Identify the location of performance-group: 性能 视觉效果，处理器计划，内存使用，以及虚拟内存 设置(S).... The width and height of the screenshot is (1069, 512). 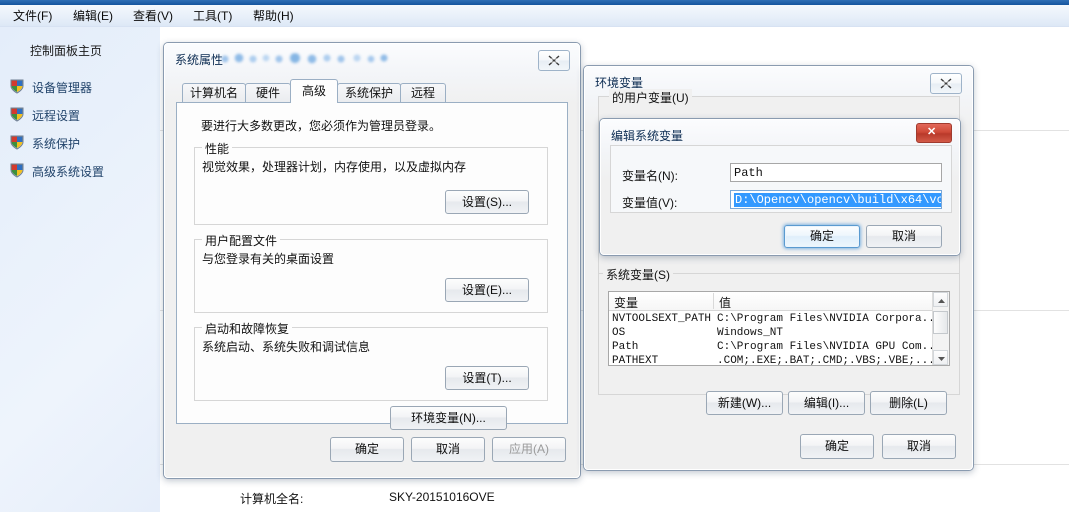
(371, 182).